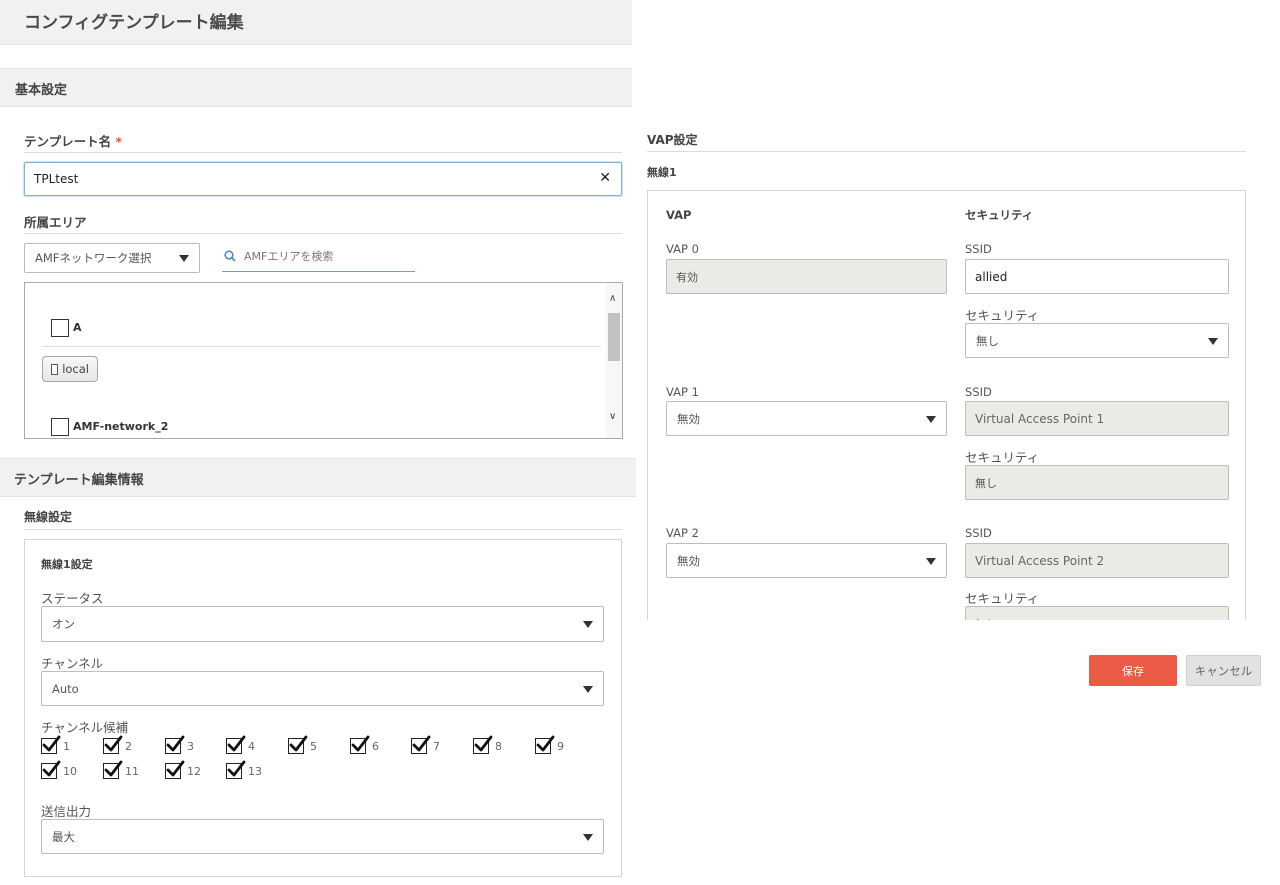 This screenshot has height=885, width=1280. What do you see at coordinates (1133, 670) in the screenshot?
I see `save-button: 保存` at bounding box center [1133, 670].